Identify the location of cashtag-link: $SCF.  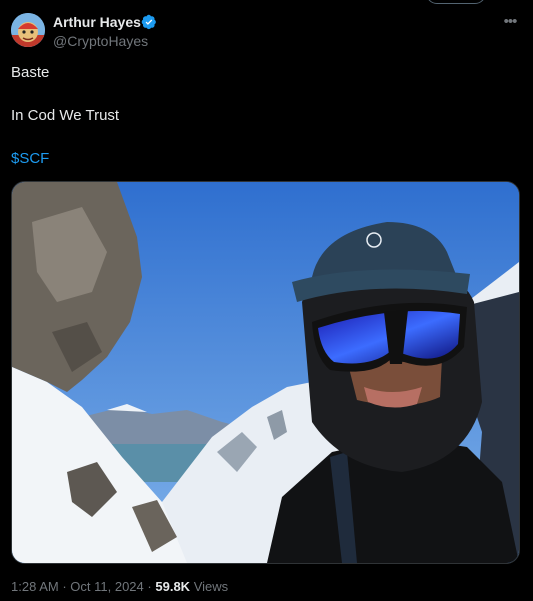
(30, 159).